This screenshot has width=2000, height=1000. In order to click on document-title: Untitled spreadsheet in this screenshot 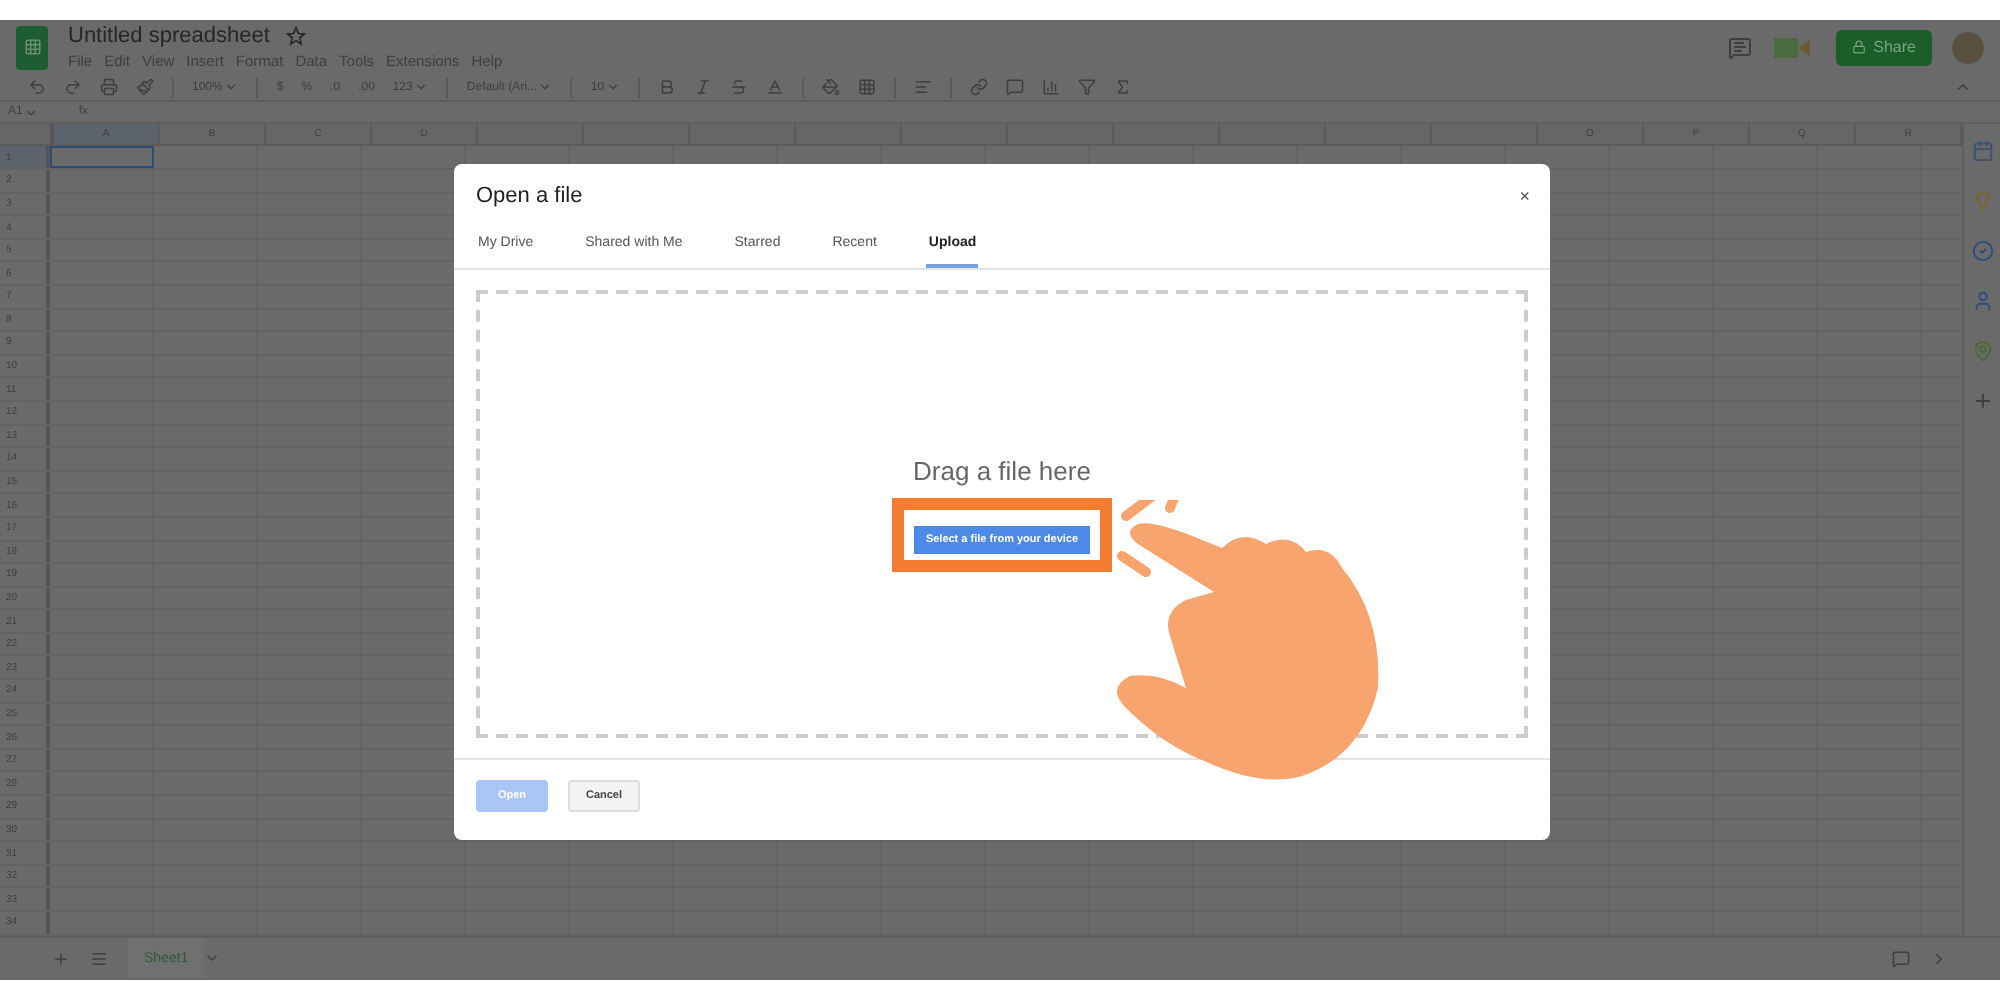, I will do `click(169, 36)`.